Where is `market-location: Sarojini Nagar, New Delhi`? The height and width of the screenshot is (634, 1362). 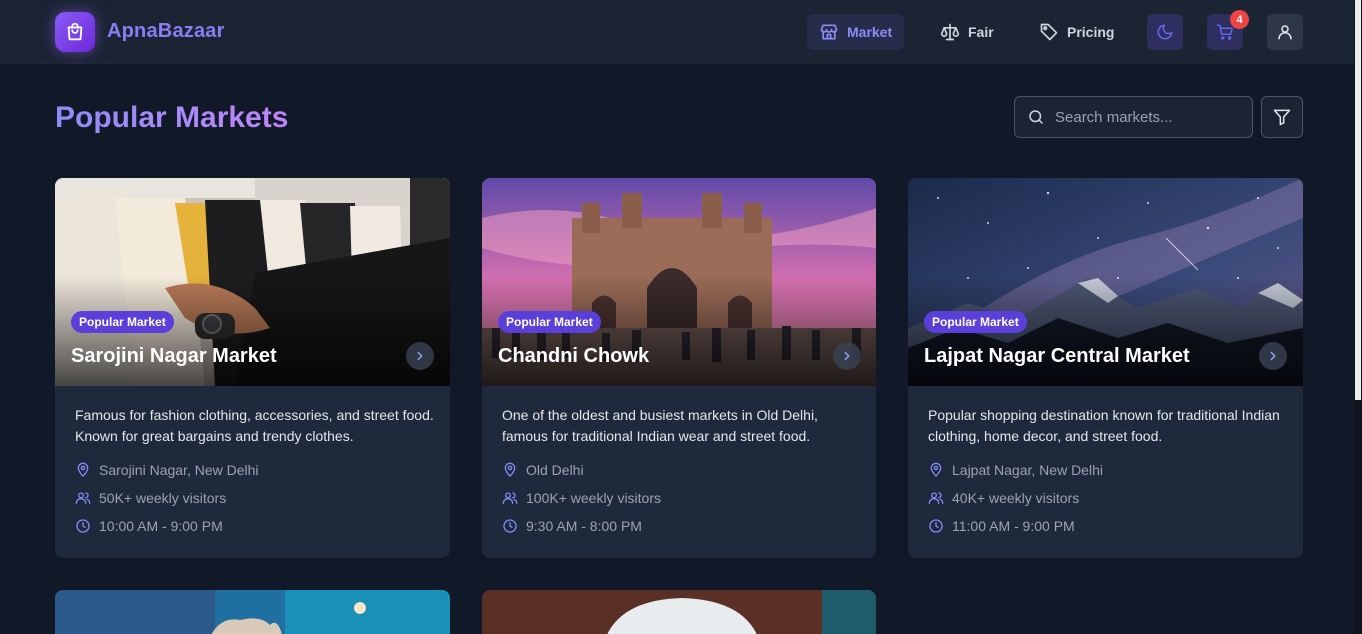
market-location: Sarojini Nagar, New Delhi is located at coordinates (167, 470).